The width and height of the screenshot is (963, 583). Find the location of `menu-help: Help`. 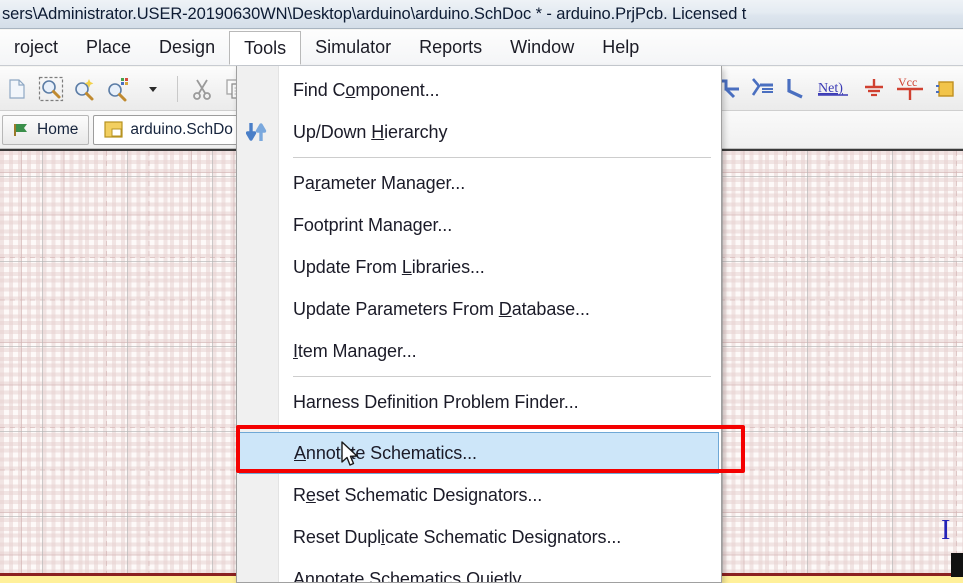

menu-help: Help is located at coordinates (620, 47).